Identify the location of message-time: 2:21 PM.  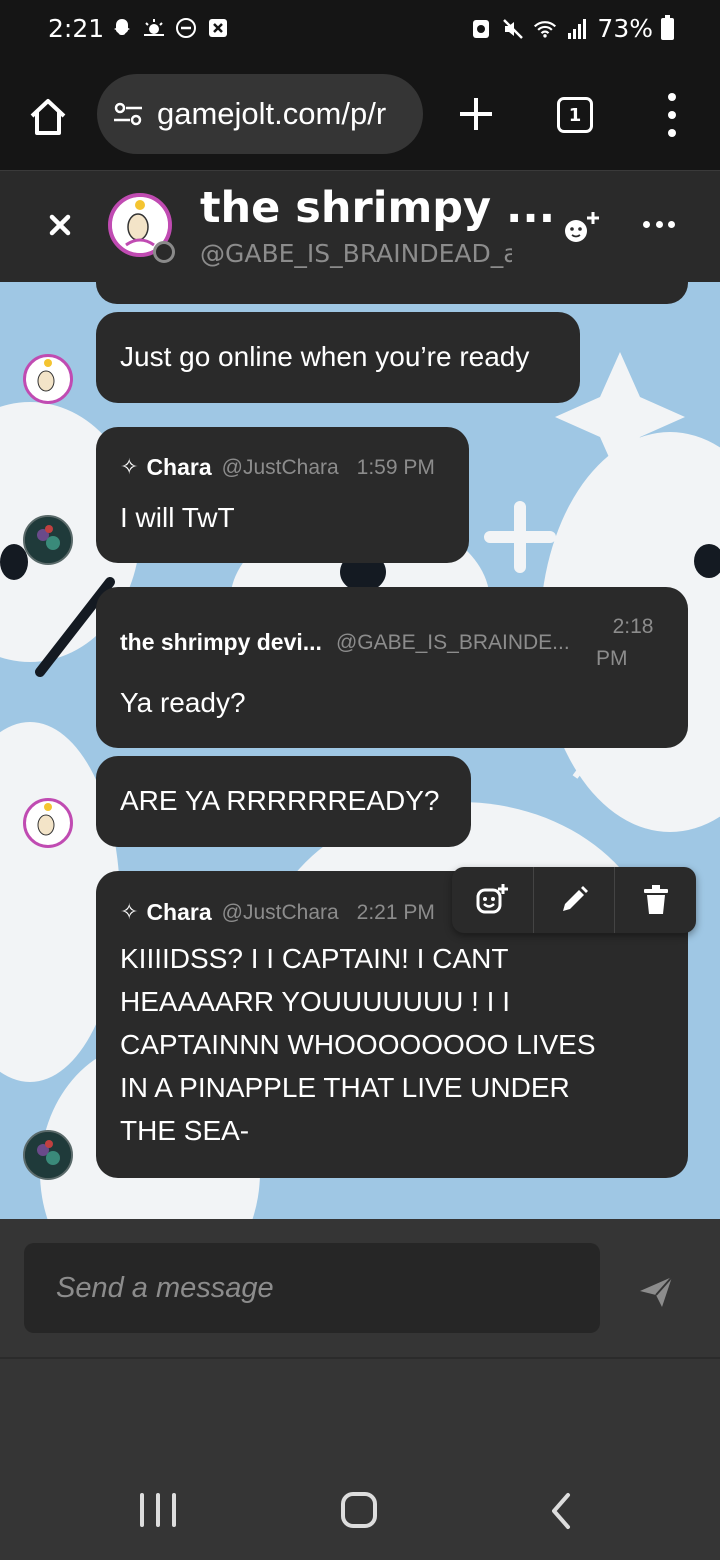
(395, 912).